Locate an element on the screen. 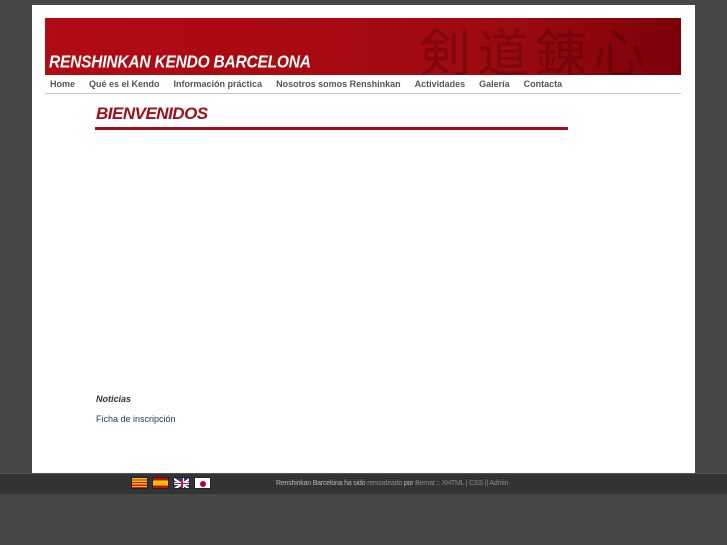 The image size is (727, 545). credits-recoded-link: rencodeado is located at coordinates (384, 483).